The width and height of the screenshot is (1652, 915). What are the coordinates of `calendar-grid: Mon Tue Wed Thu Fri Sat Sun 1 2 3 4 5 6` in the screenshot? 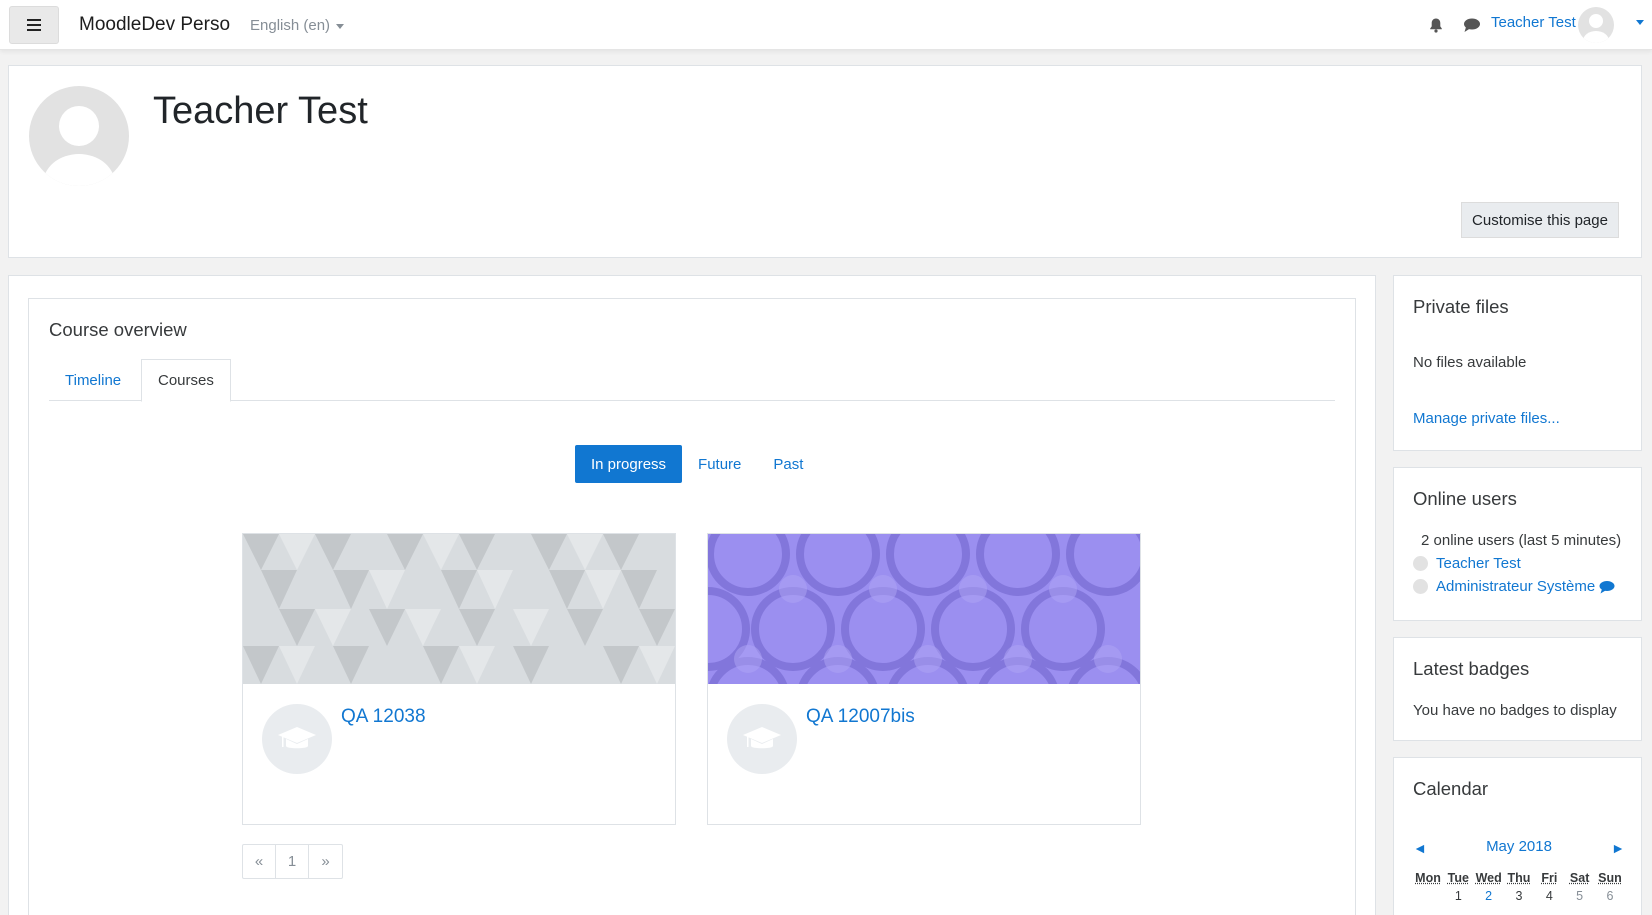 It's located at (1519, 889).